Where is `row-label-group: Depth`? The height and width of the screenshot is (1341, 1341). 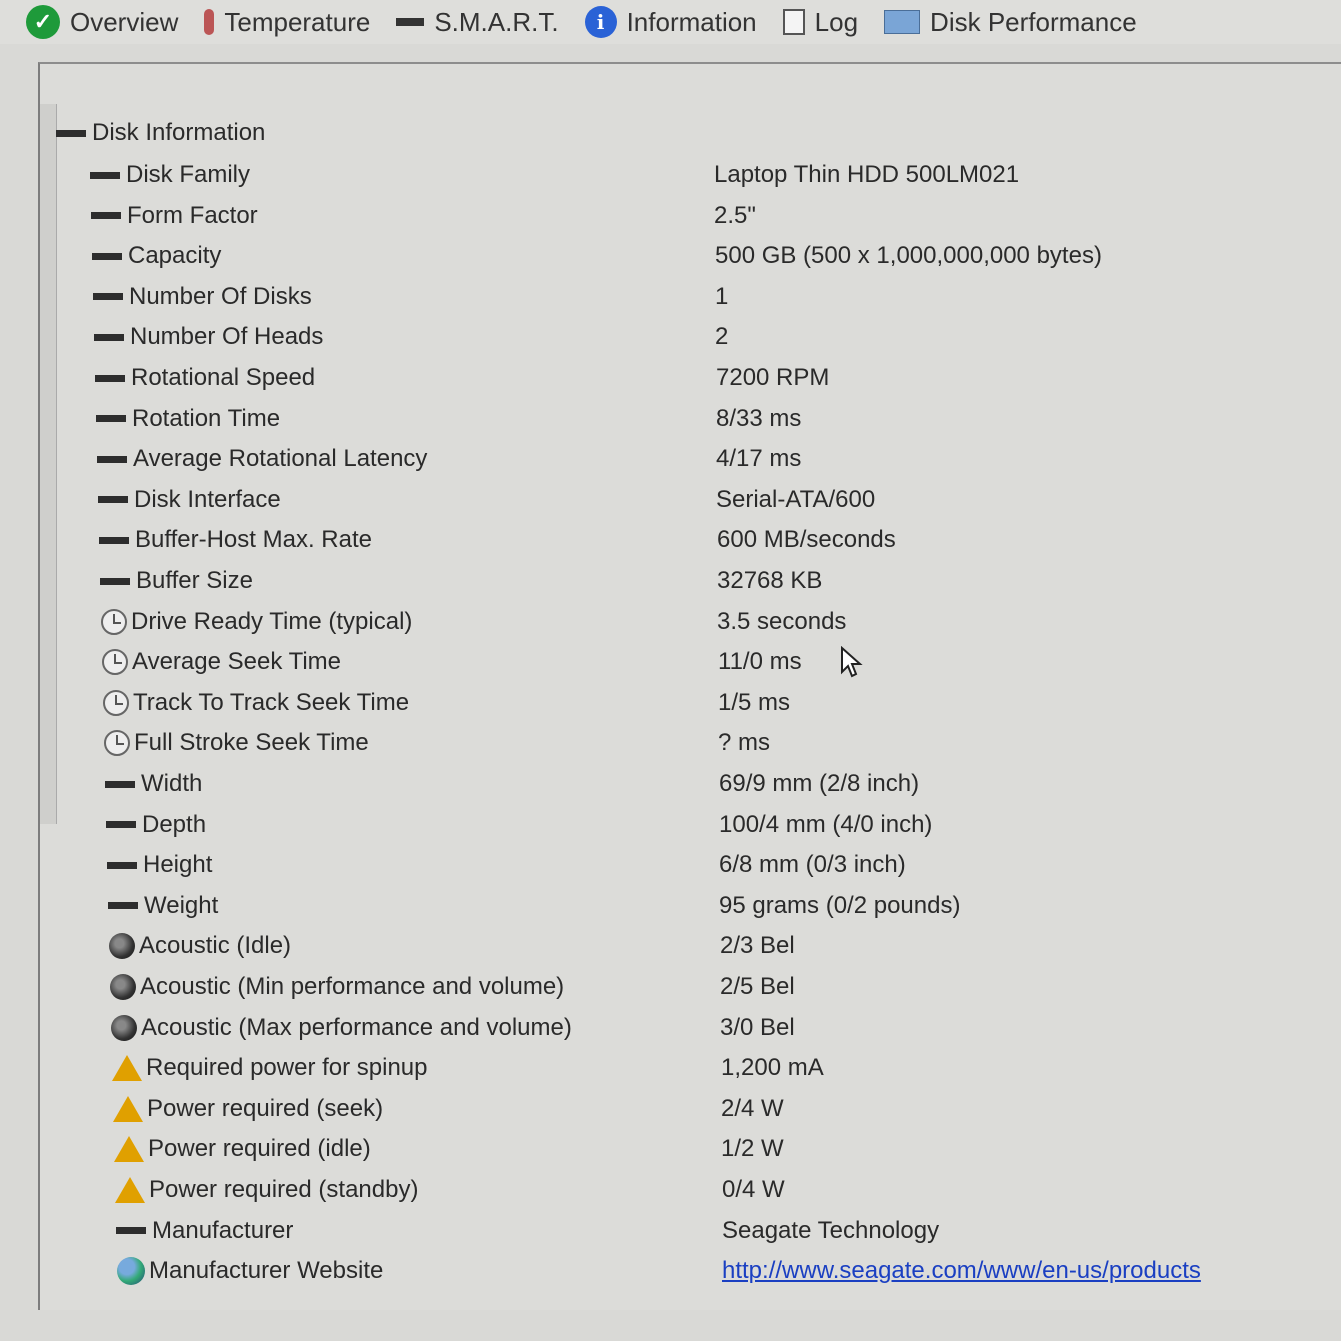 row-label-group: Depth is located at coordinates (156, 825).